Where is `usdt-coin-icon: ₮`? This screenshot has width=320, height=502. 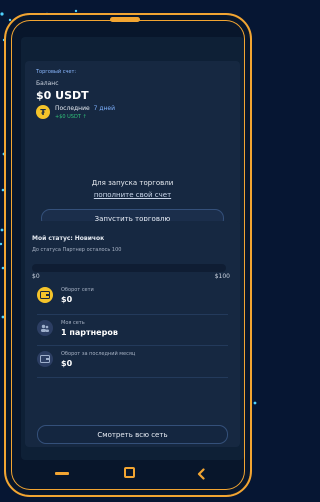 usdt-coin-icon: ₮ is located at coordinates (43, 112).